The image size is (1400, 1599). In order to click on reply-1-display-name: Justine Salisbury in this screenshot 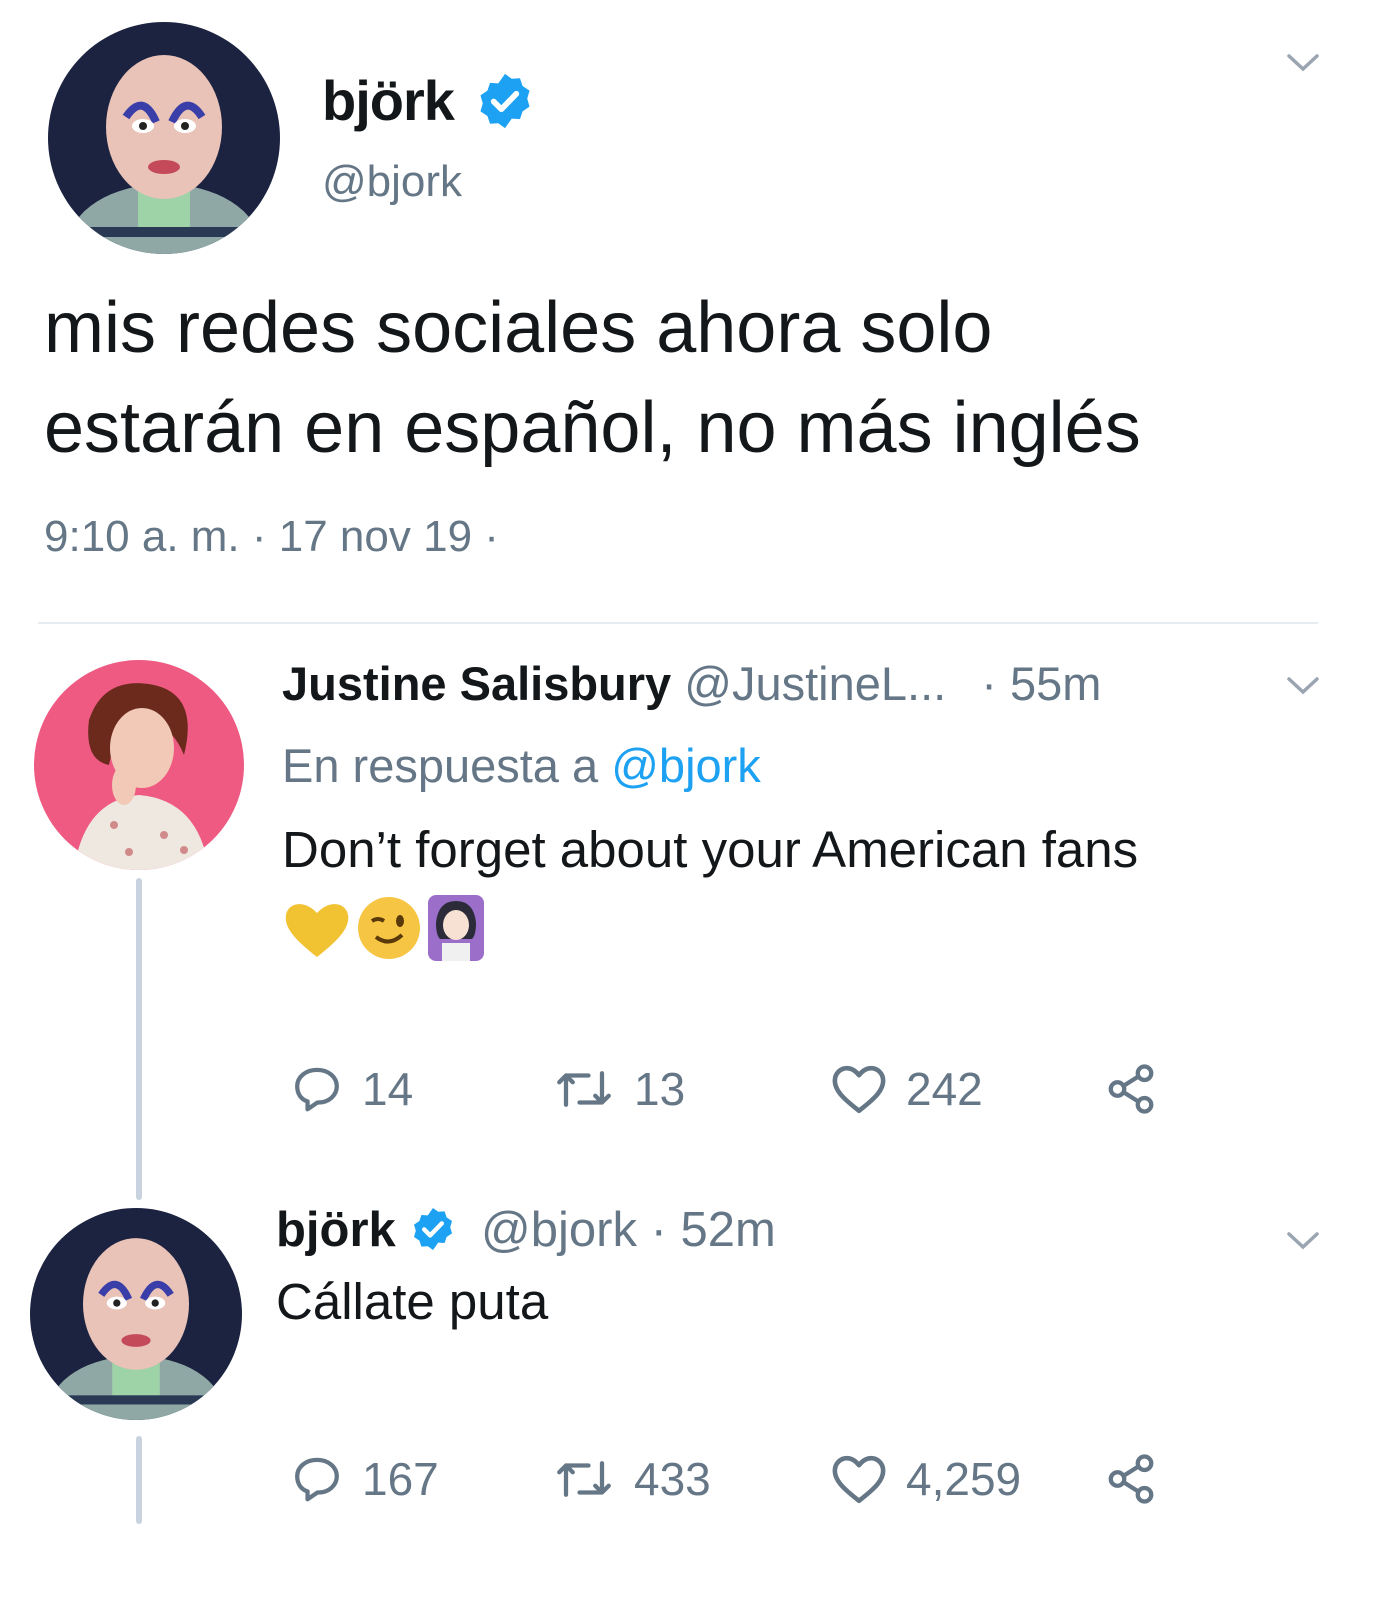, I will do `click(476, 683)`.